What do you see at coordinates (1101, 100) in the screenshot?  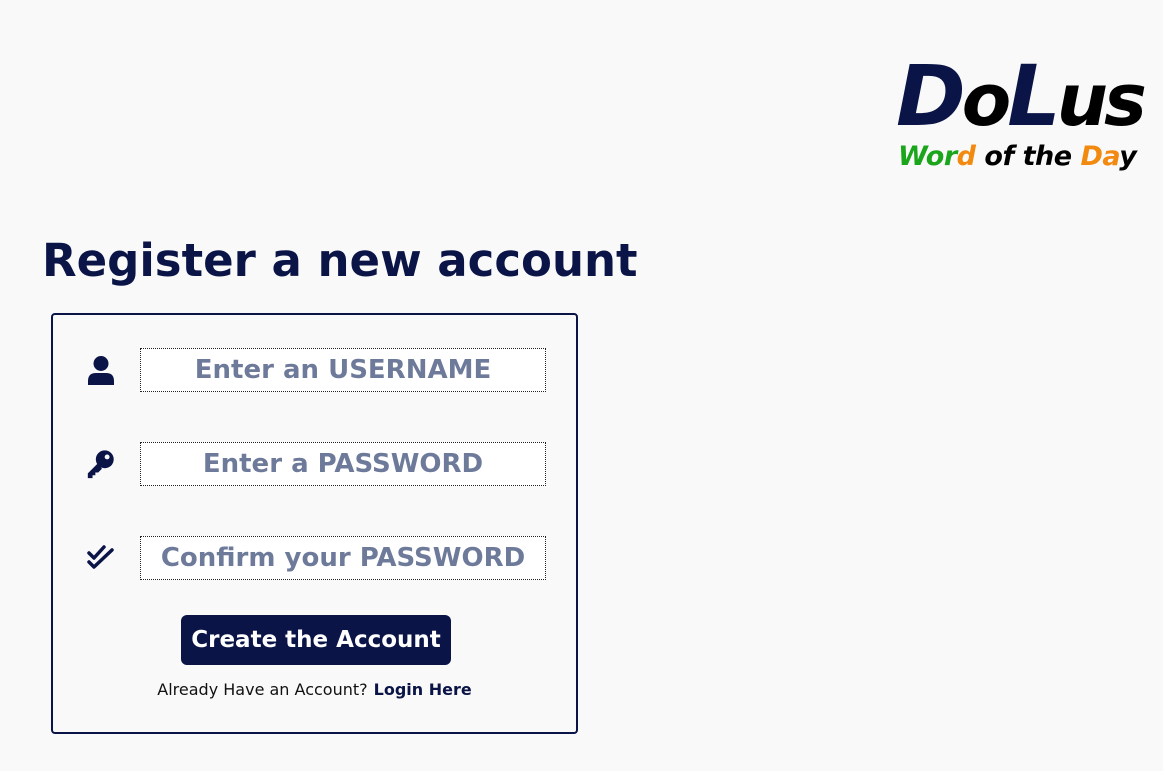 I see `logo-letter: us` at bounding box center [1101, 100].